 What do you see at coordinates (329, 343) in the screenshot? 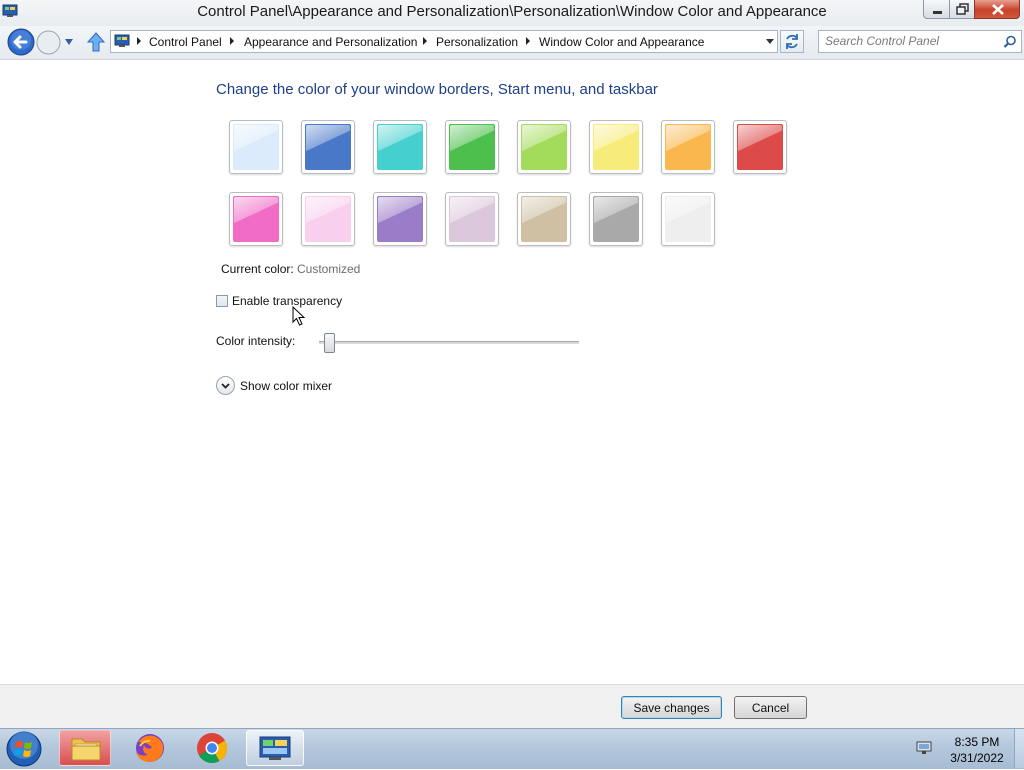
I see `color-intensity-slider-thumb` at bounding box center [329, 343].